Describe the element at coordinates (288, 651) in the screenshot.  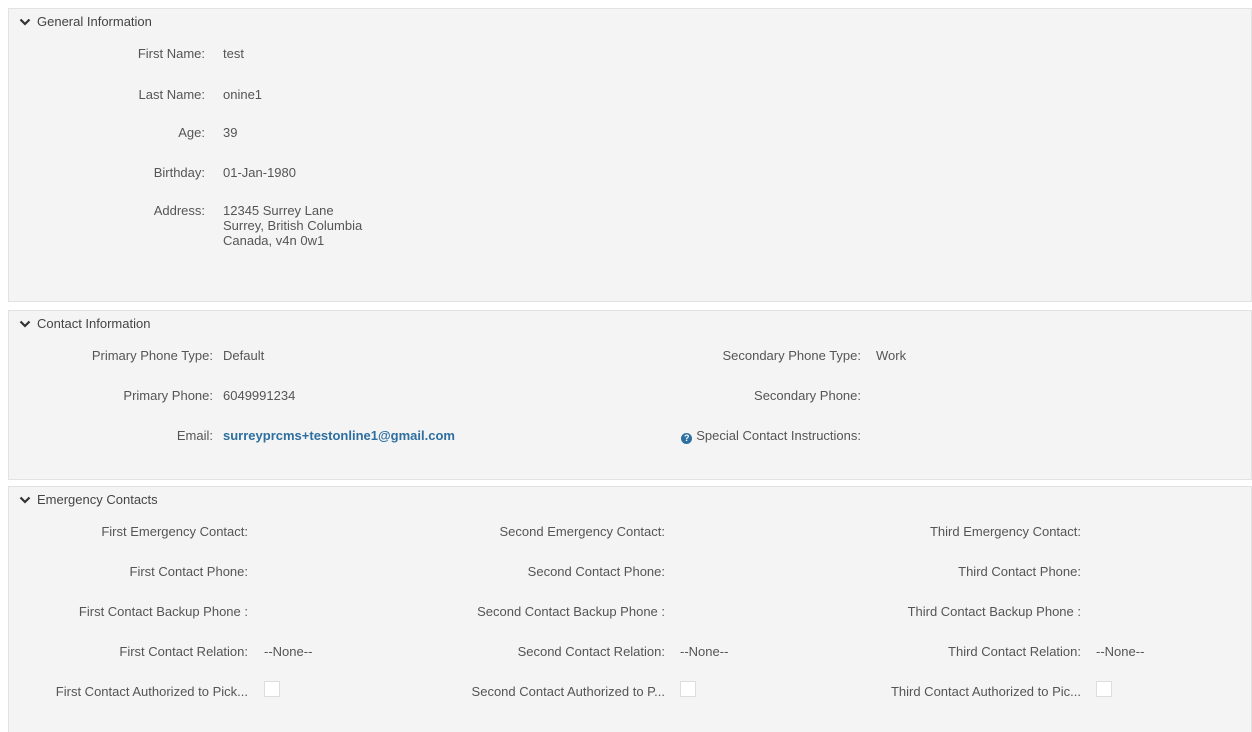
I see `first-contact-relation-value: --None--` at that location.